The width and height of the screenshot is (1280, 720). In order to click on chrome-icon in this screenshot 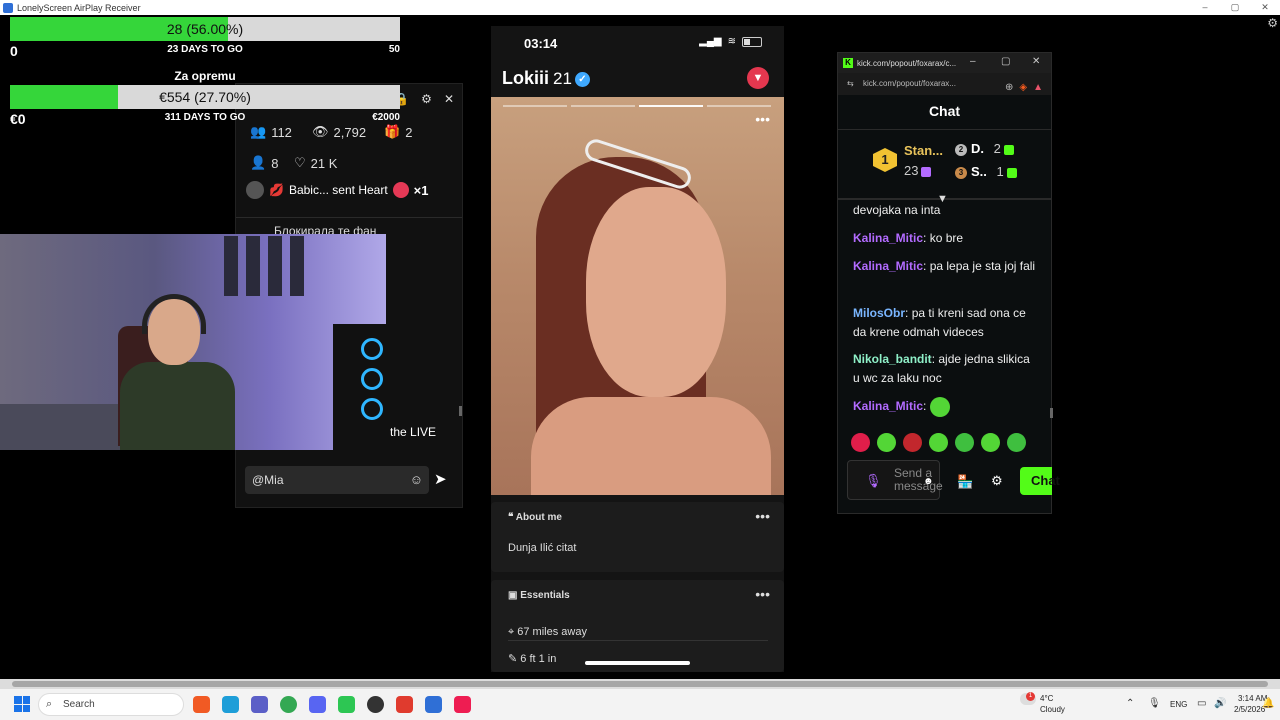, I will do `click(288, 704)`.